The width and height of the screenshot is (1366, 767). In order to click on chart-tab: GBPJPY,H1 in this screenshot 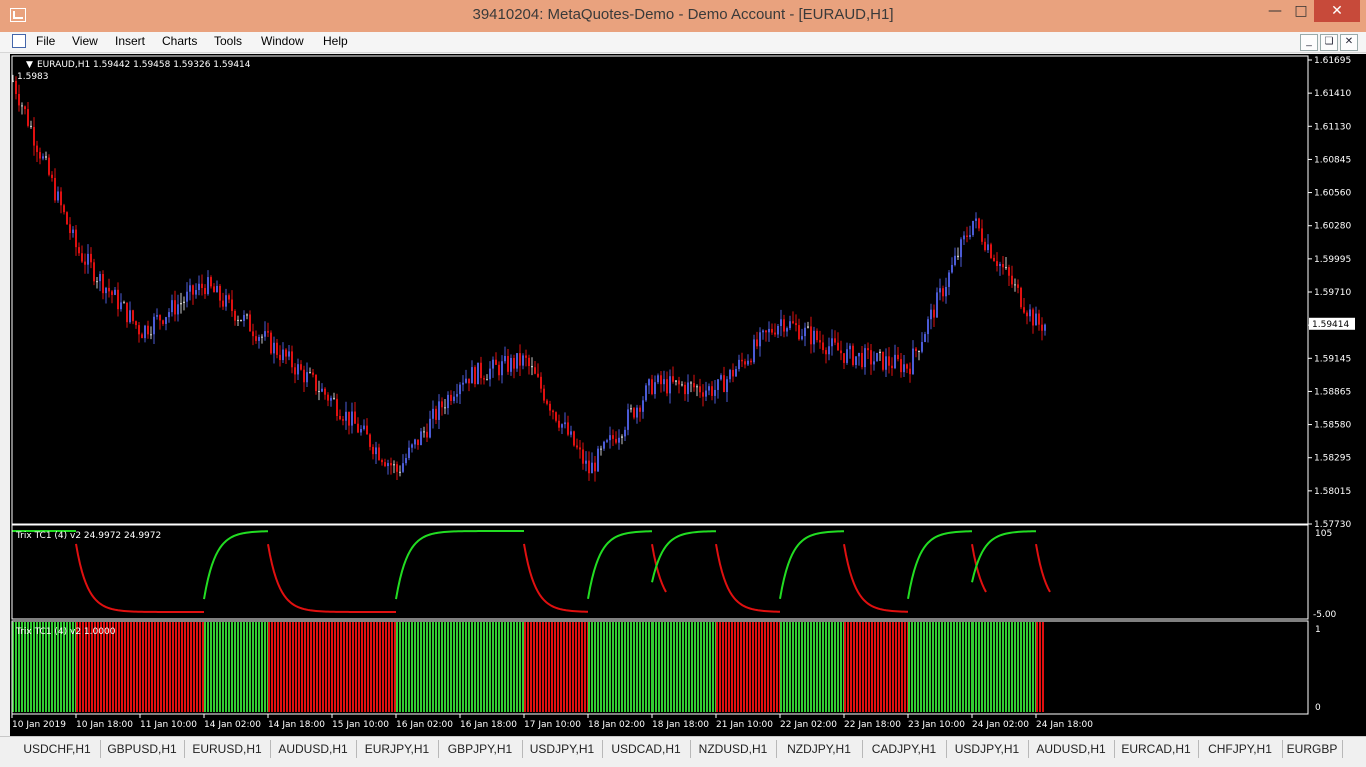, I will do `click(480, 749)`.